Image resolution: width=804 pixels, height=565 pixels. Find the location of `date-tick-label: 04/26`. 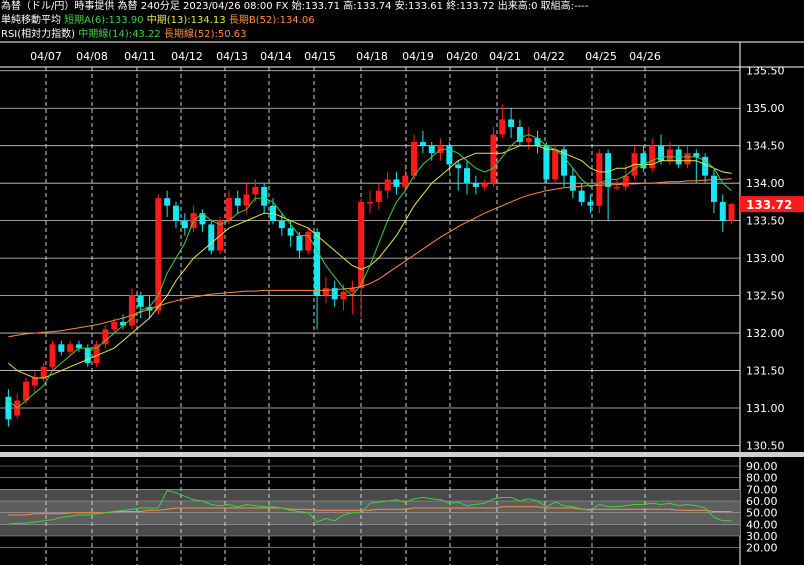

date-tick-label: 04/26 is located at coordinates (645, 56).